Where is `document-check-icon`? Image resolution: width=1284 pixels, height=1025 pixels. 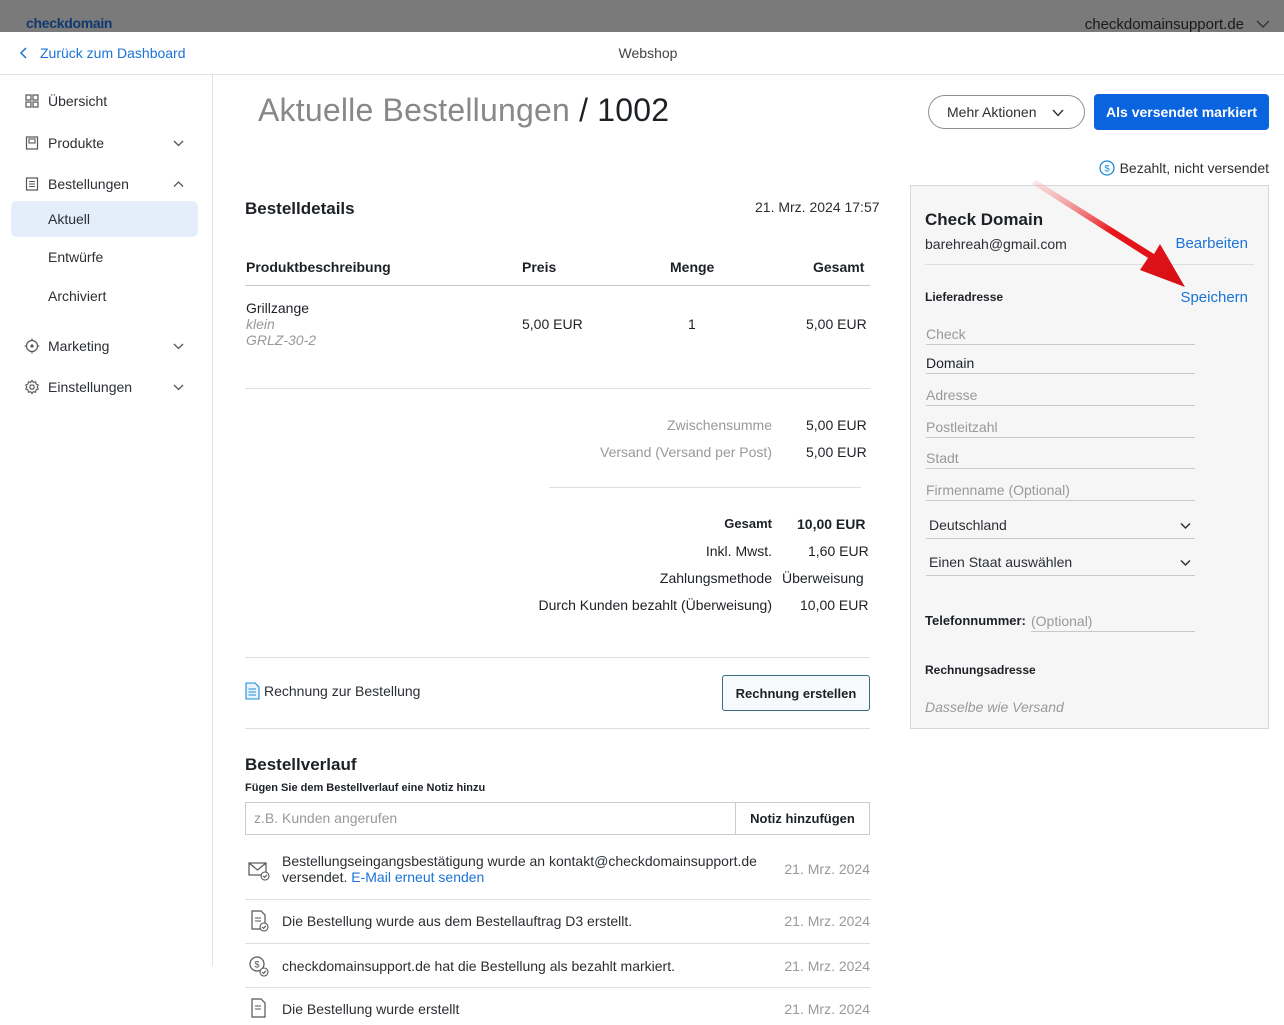
document-check-icon is located at coordinates (260, 921).